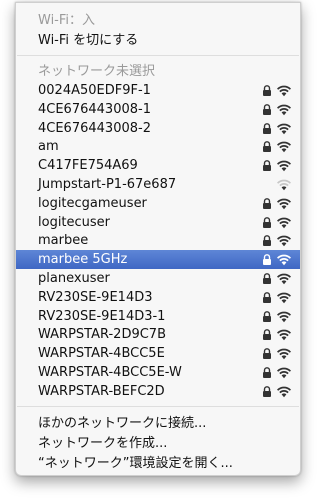  What do you see at coordinates (83, 260) in the screenshot?
I see `network-name: marbee 5GHz` at bounding box center [83, 260].